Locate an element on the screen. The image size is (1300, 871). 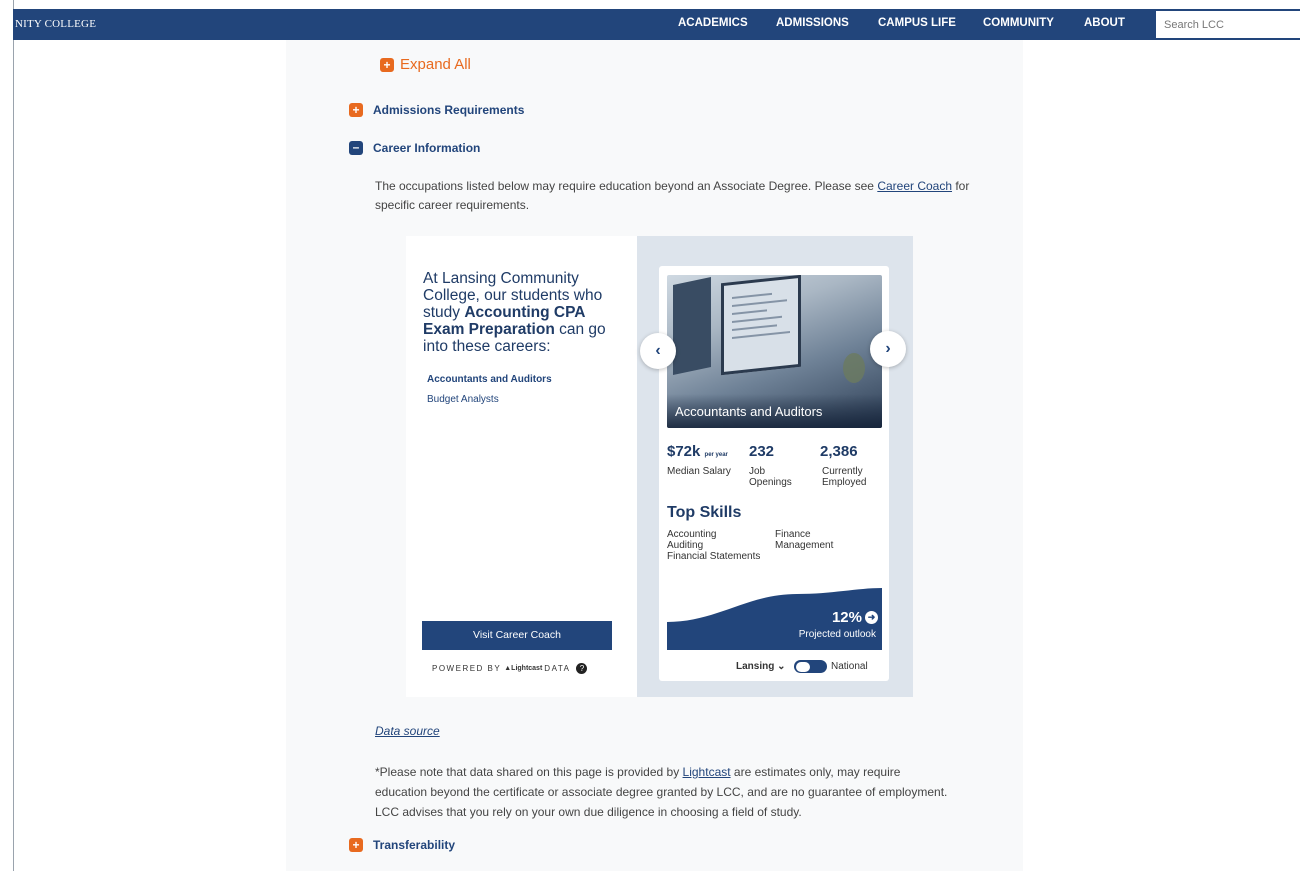
nav-community: COMMUNITY is located at coordinates (1018, 23).